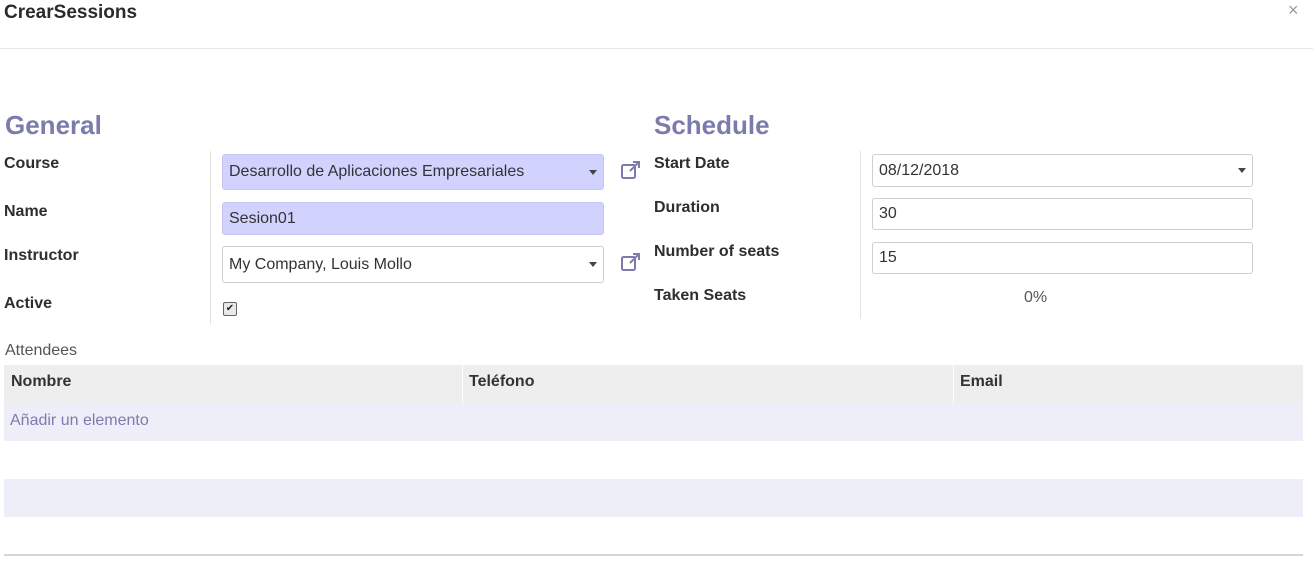  What do you see at coordinates (888, 257) in the screenshot?
I see `seats-value: 15` at bounding box center [888, 257].